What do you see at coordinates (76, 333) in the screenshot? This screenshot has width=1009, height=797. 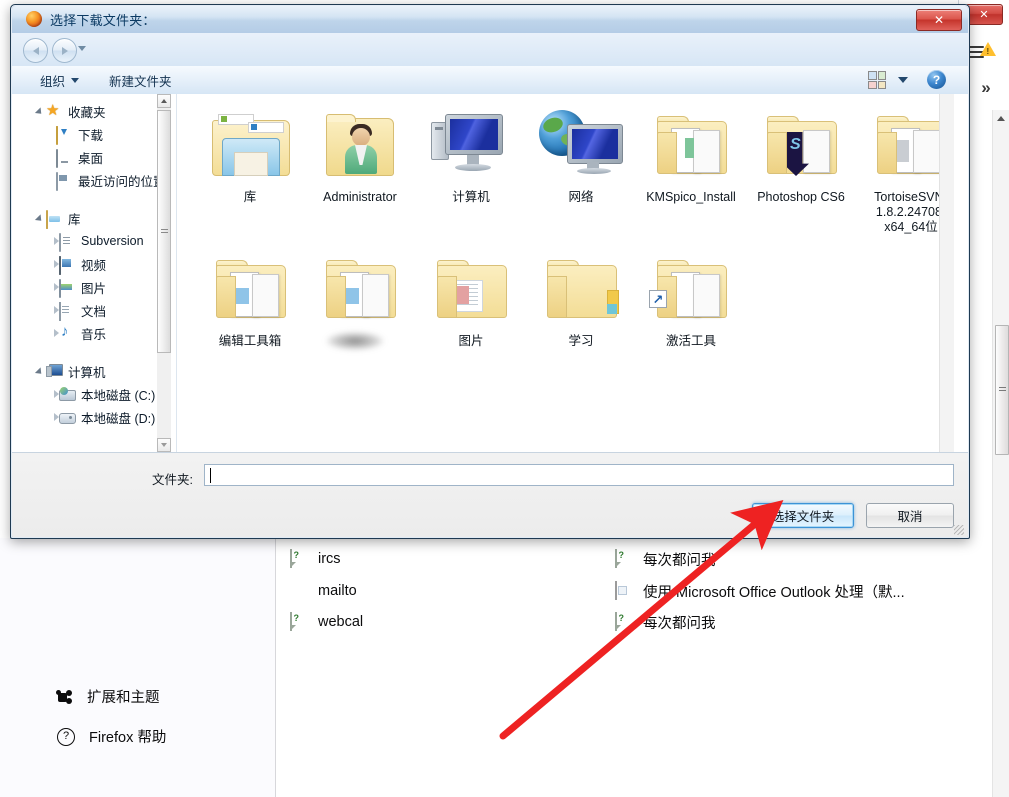 I see `tree-item-music: 音乐` at bounding box center [76, 333].